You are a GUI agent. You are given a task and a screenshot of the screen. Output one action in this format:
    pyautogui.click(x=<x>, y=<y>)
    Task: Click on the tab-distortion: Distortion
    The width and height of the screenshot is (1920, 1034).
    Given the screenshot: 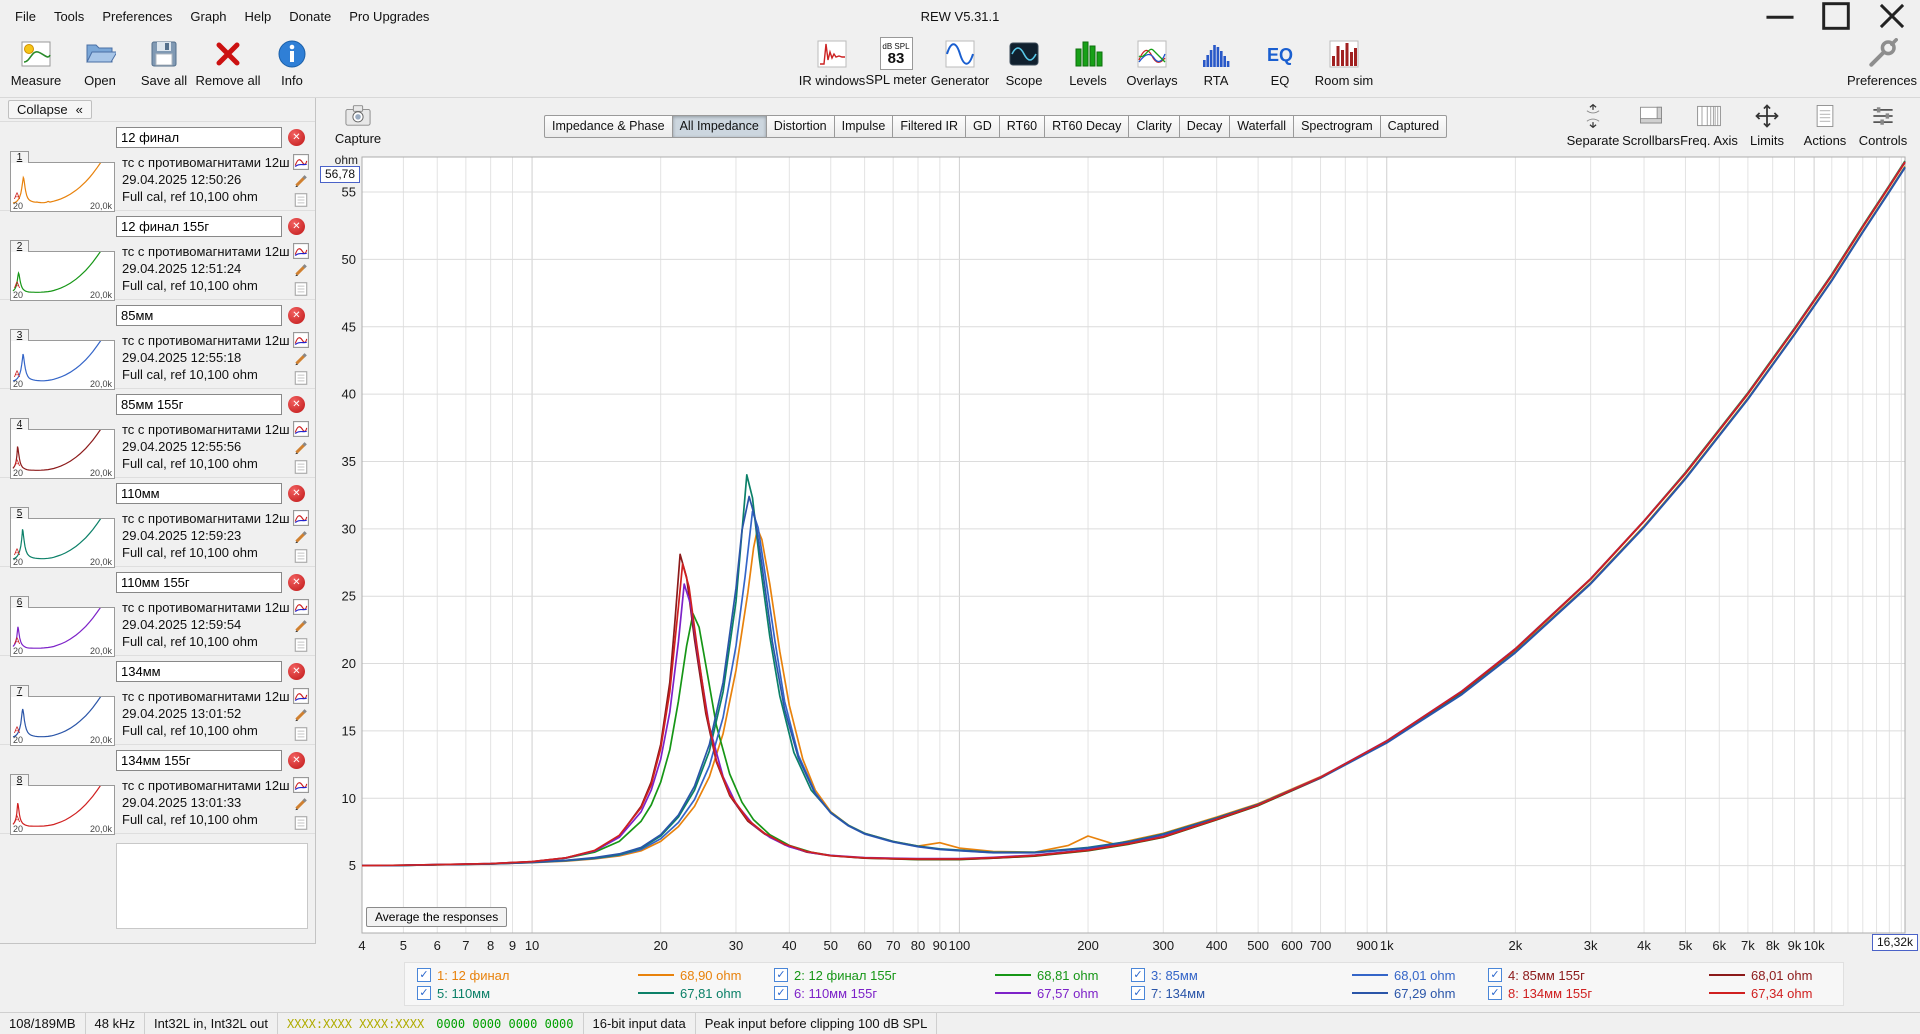 What is the action you would take?
    pyautogui.click(x=800, y=126)
    